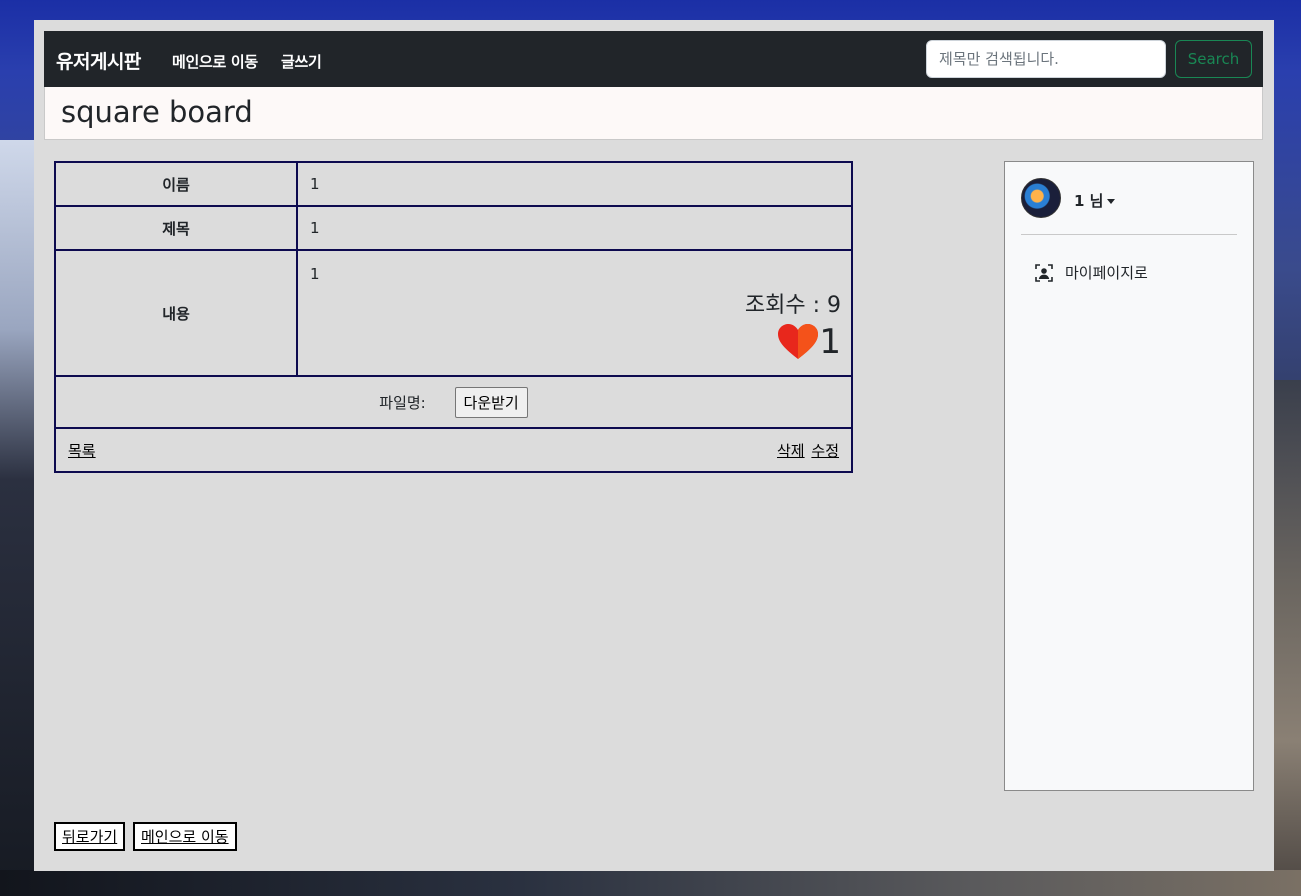 This screenshot has height=896, width=1301. What do you see at coordinates (1046, 59) in the screenshot?
I see `search-input` at bounding box center [1046, 59].